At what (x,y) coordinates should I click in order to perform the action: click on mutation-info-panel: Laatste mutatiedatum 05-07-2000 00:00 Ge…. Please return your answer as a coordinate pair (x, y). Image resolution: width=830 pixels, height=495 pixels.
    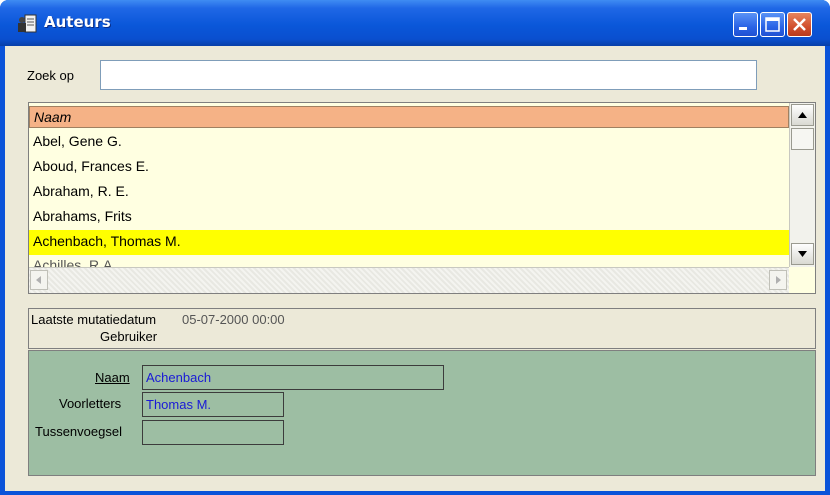
    Looking at the image, I should click on (422, 328).